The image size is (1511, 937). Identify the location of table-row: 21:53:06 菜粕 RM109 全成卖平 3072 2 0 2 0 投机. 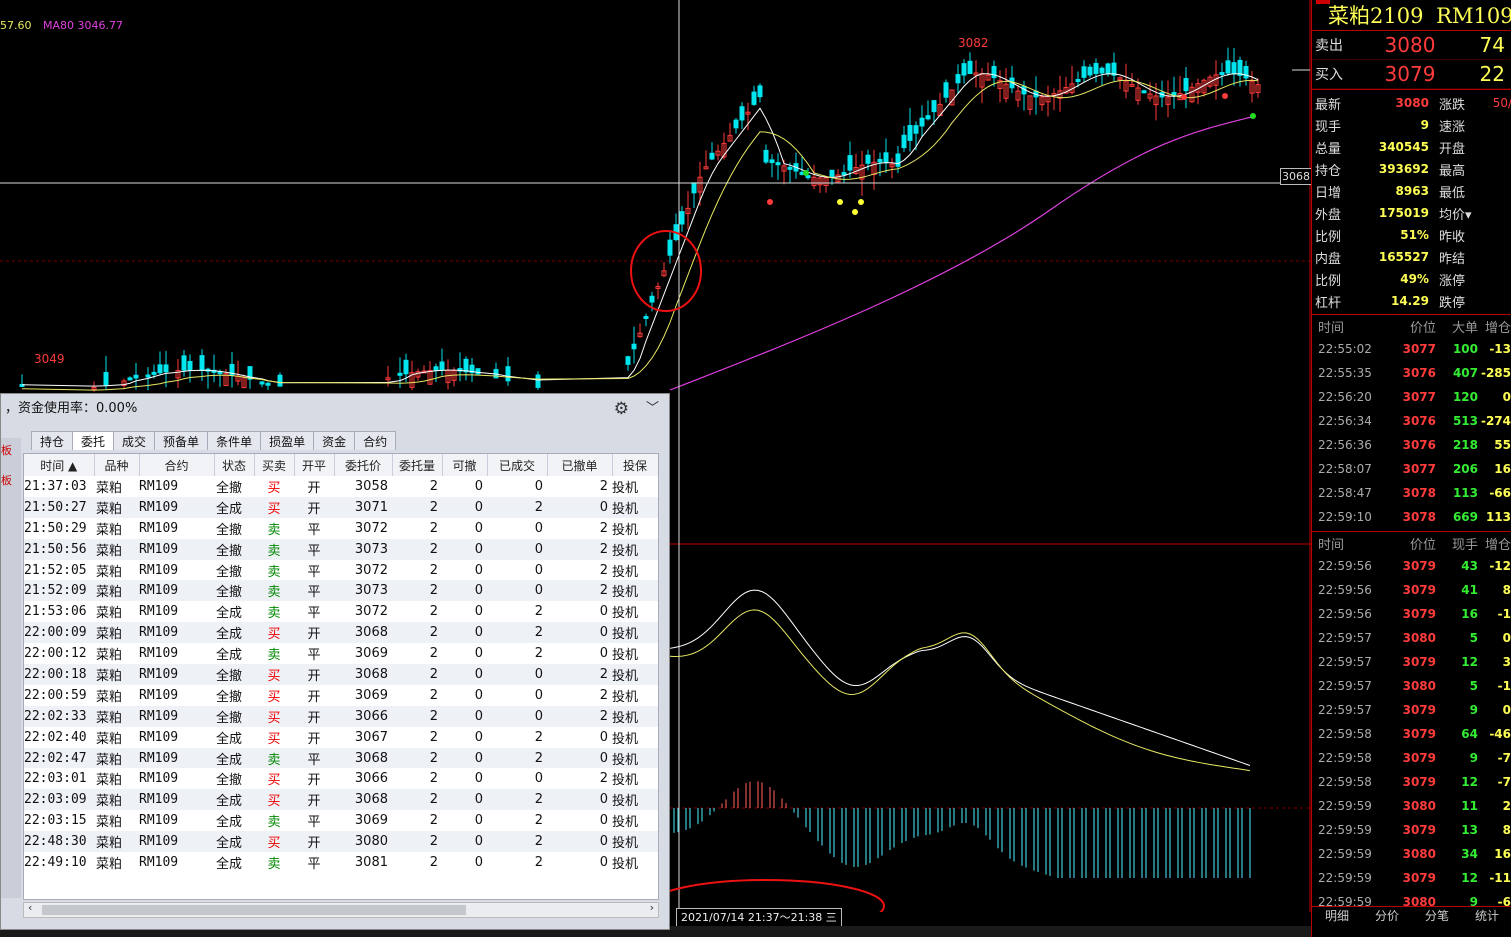
(341, 611).